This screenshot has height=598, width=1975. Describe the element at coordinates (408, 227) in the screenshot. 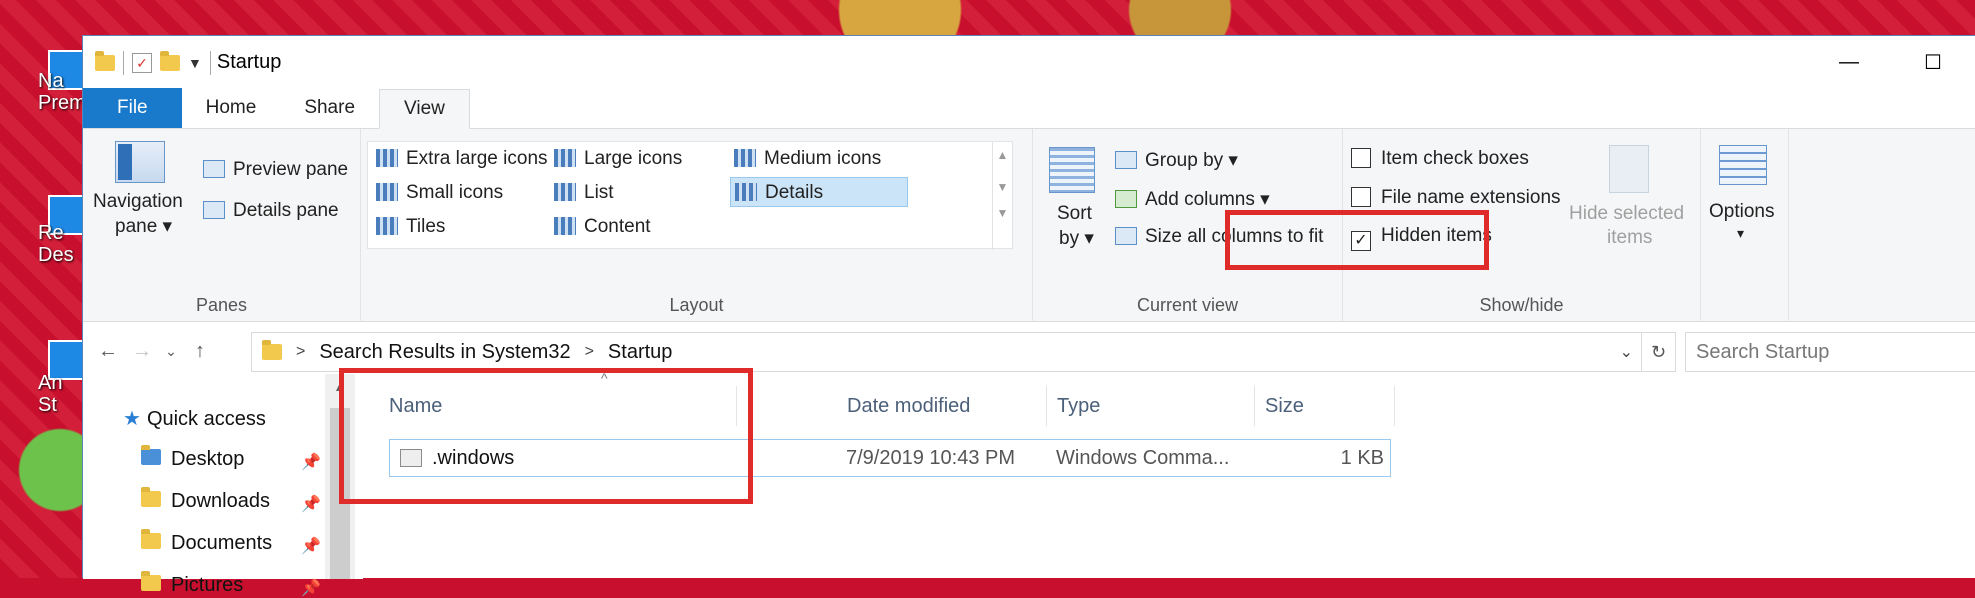

I see `layout-tiles: Tiles` at that location.